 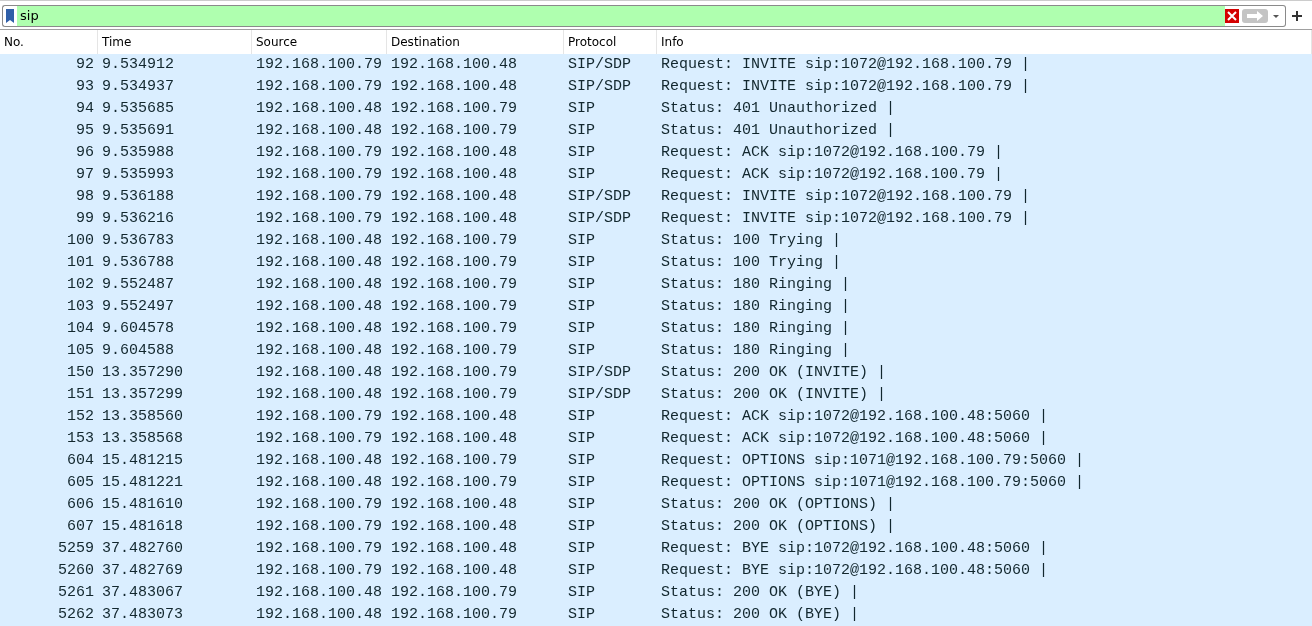 What do you see at coordinates (621, 15) in the screenshot?
I see `display-filter-field: sip` at bounding box center [621, 15].